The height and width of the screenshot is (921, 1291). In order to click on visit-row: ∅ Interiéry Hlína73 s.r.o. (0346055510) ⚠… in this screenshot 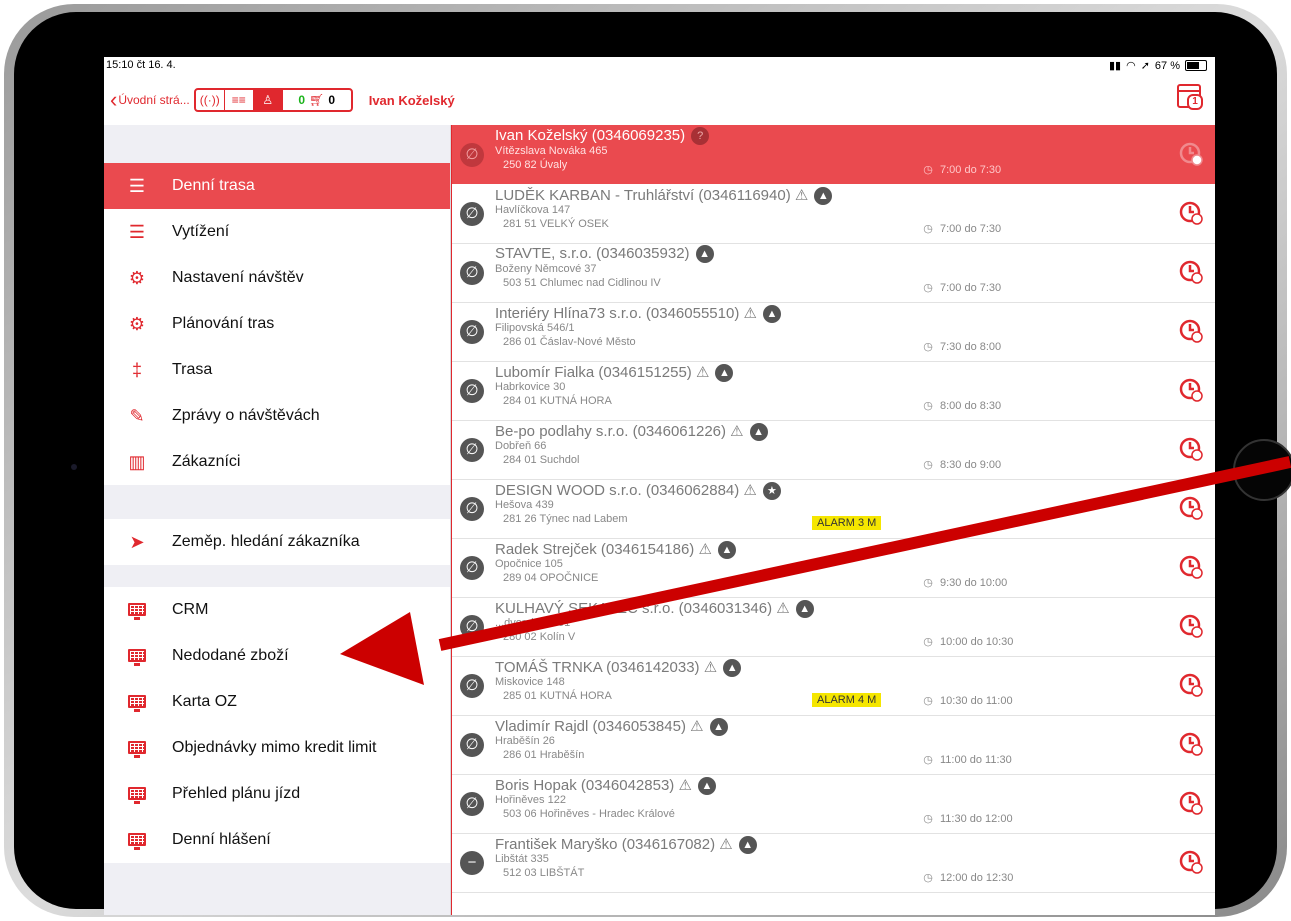, I will do `click(833, 332)`.